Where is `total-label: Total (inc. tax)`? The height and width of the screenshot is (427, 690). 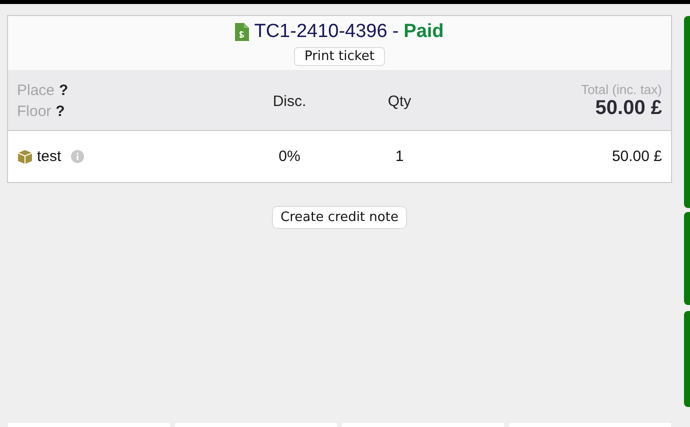 total-label: Total (inc. tax) is located at coordinates (621, 89).